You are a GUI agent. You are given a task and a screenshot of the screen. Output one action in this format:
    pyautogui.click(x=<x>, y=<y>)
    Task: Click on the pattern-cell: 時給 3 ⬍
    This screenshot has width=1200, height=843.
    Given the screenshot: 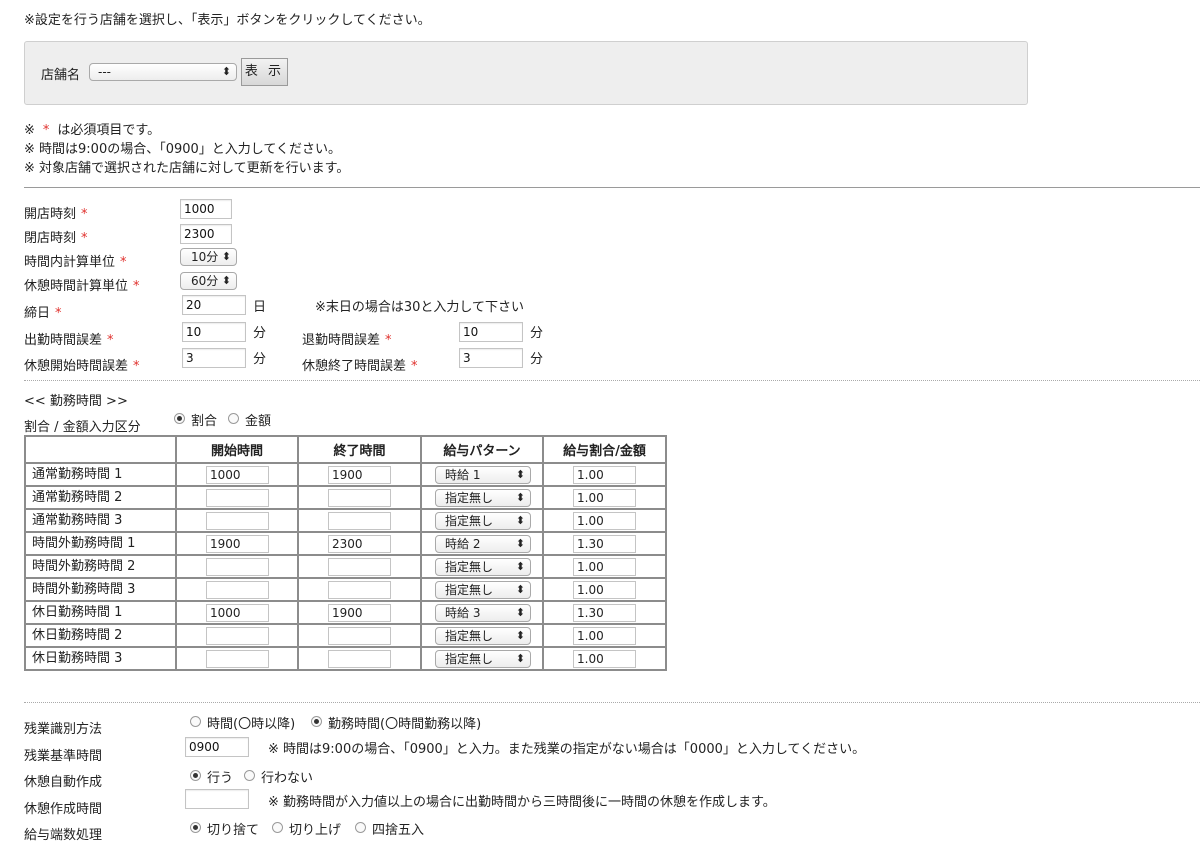 What is the action you would take?
    pyautogui.click(x=482, y=612)
    